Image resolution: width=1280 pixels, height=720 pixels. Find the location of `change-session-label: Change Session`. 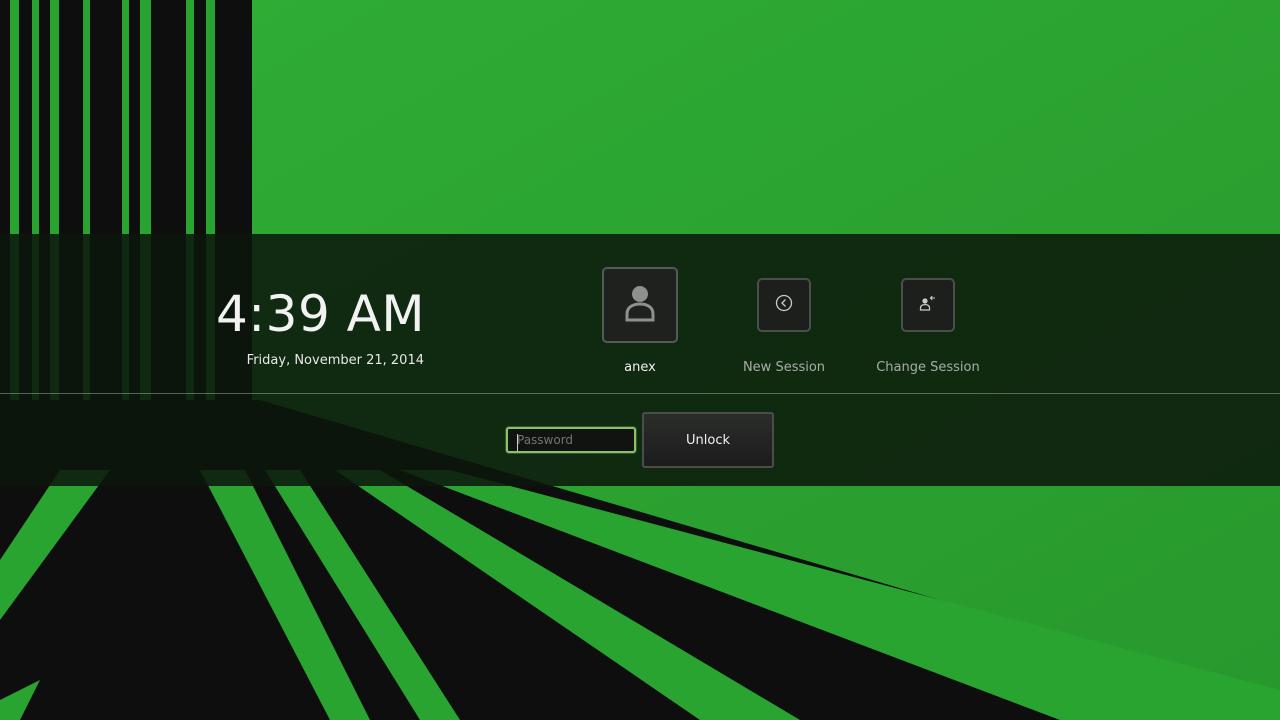

change-session-label: Change Session is located at coordinates (928, 367).